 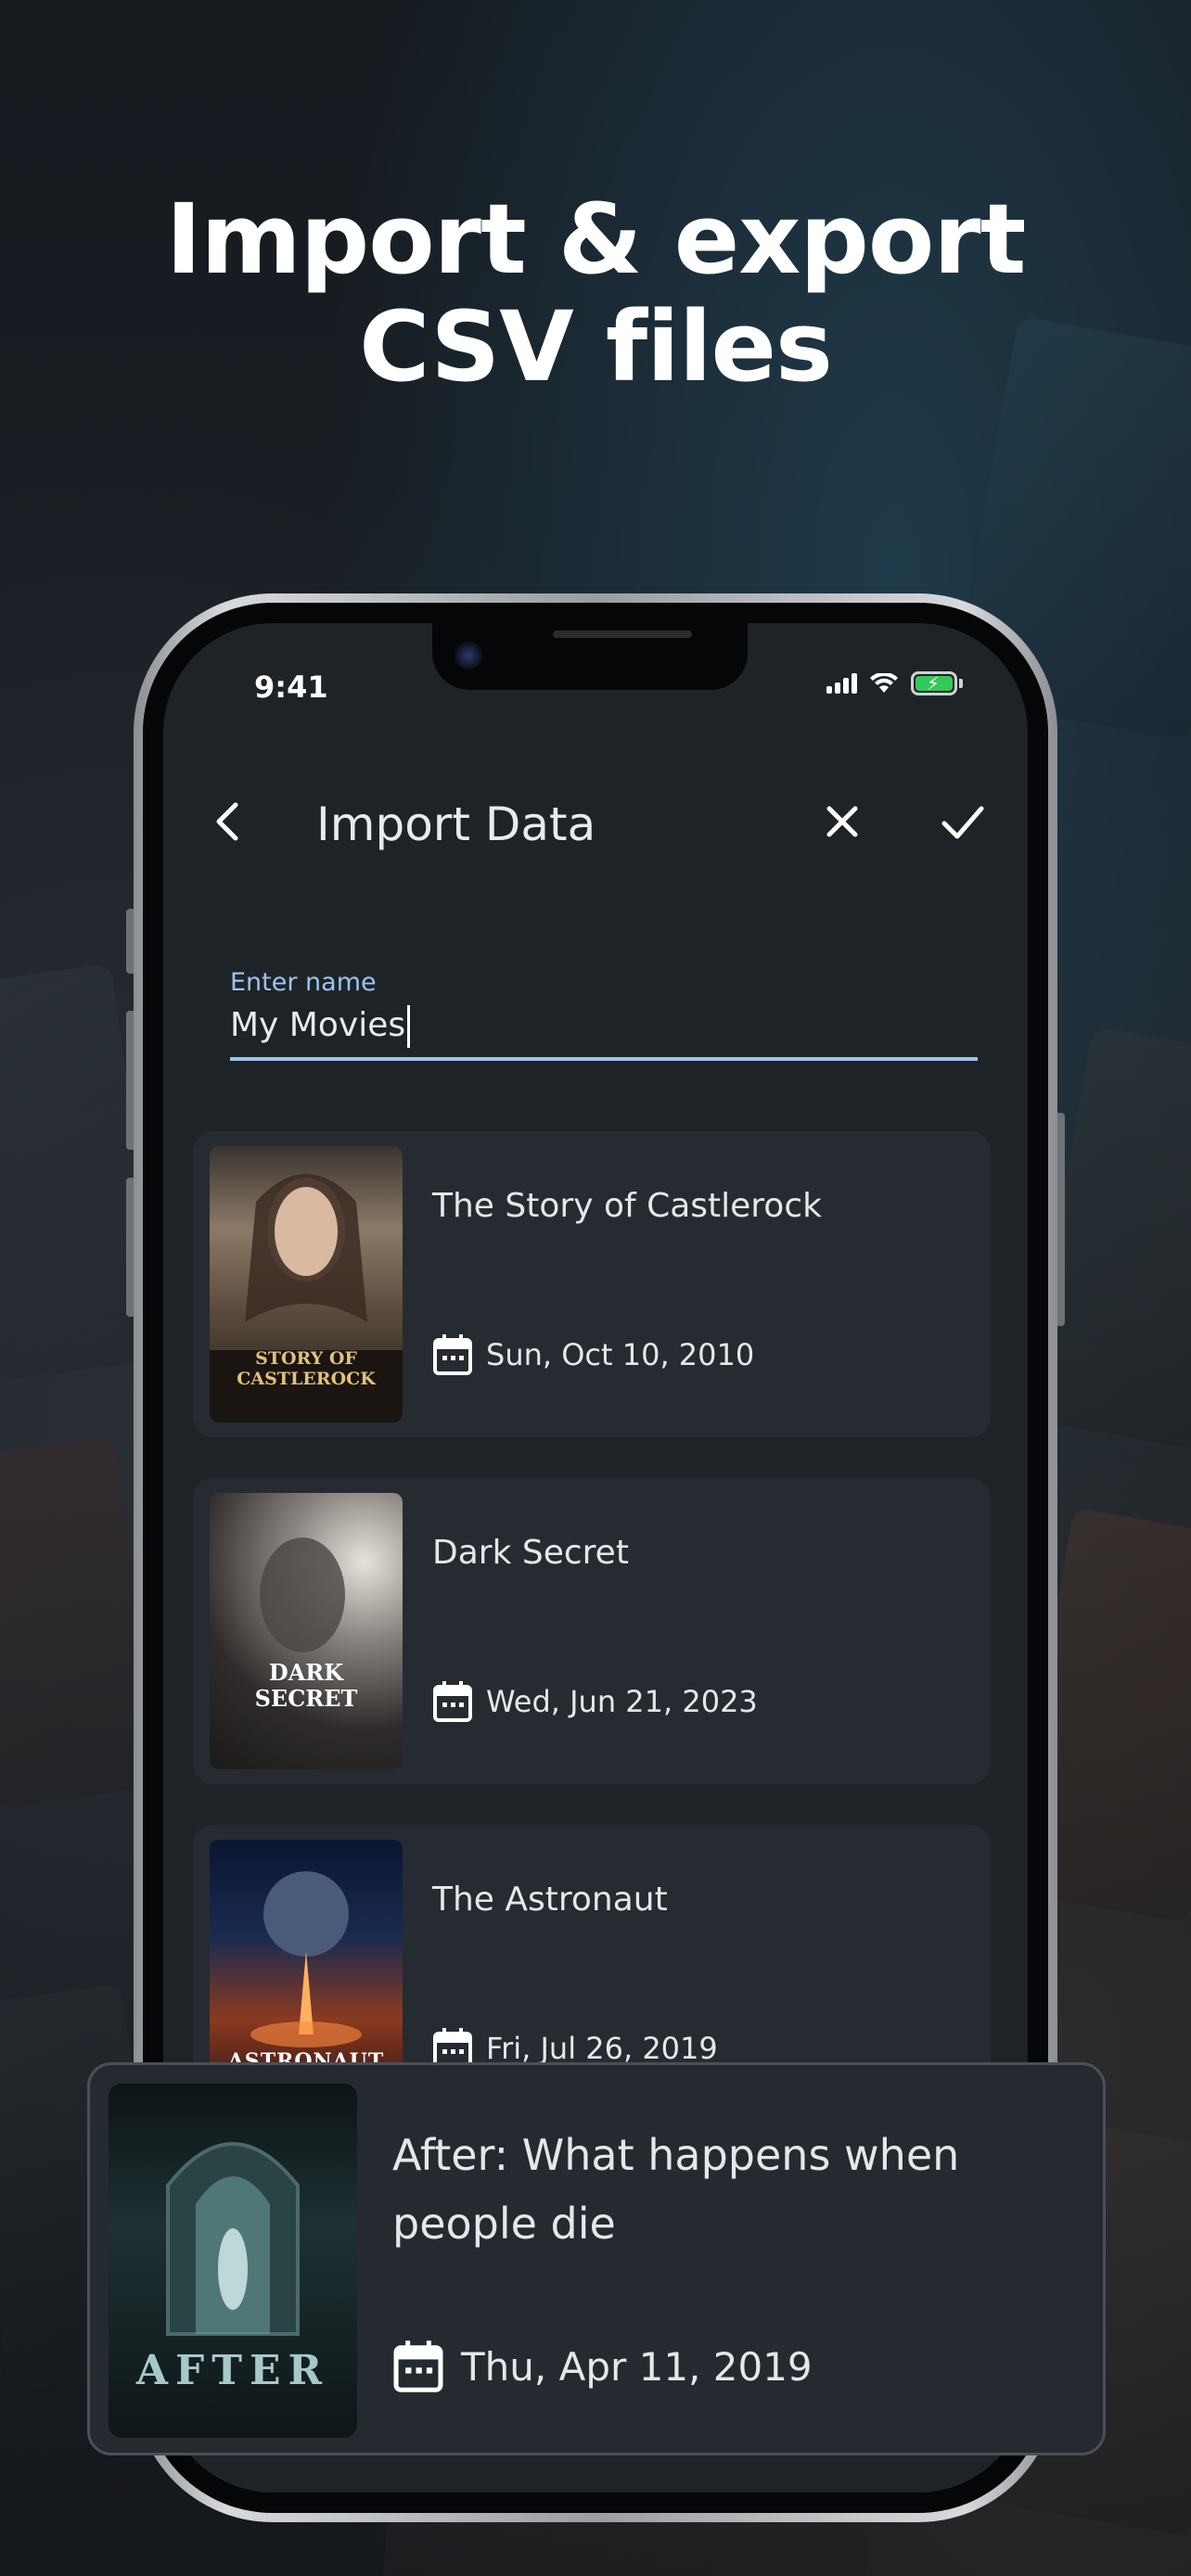 What do you see at coordinates (228, 821) in the screenshot?
I see `chevron-left-icon` at bounding box center [228, 821].